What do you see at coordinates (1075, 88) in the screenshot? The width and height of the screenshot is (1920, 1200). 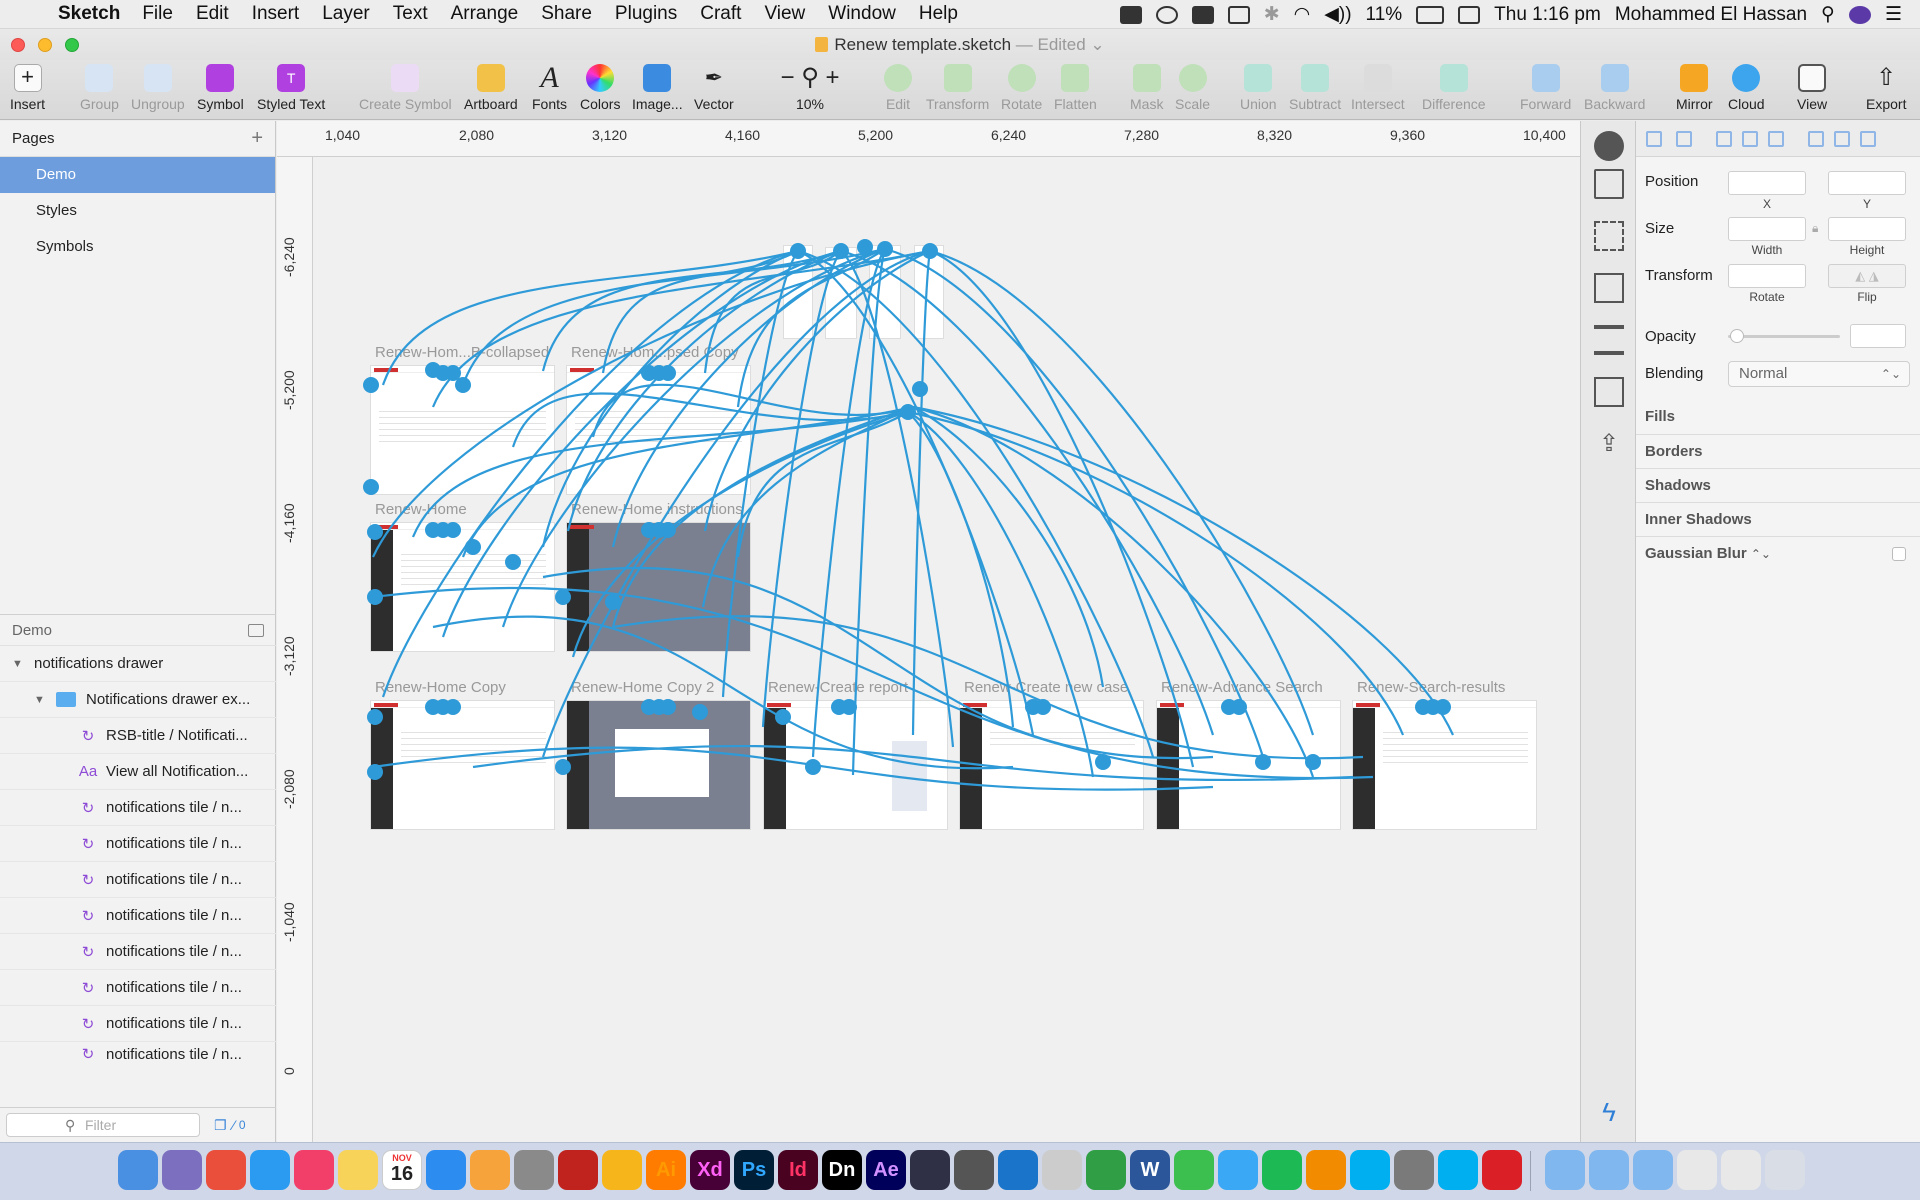 I see `flatten-button: Flatten` at bounding box center [1075, 88].